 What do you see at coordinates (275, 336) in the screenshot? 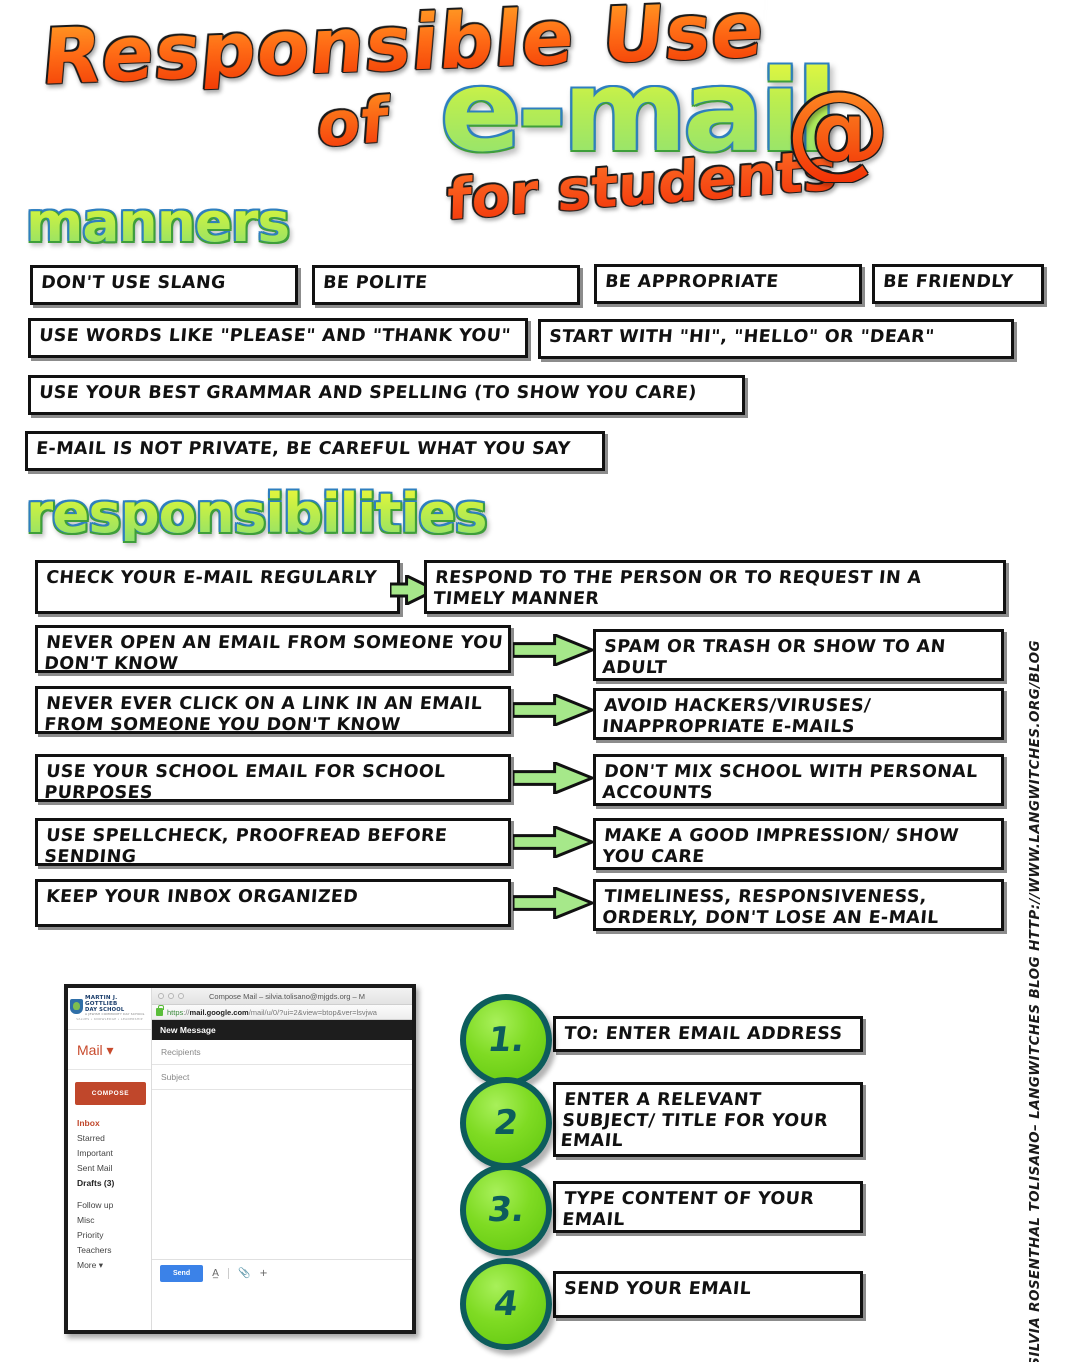
I see `box-text: USE WORDS LIKE "PLEASE" AND "THANK YOU"` at bounding box center [275, 336].